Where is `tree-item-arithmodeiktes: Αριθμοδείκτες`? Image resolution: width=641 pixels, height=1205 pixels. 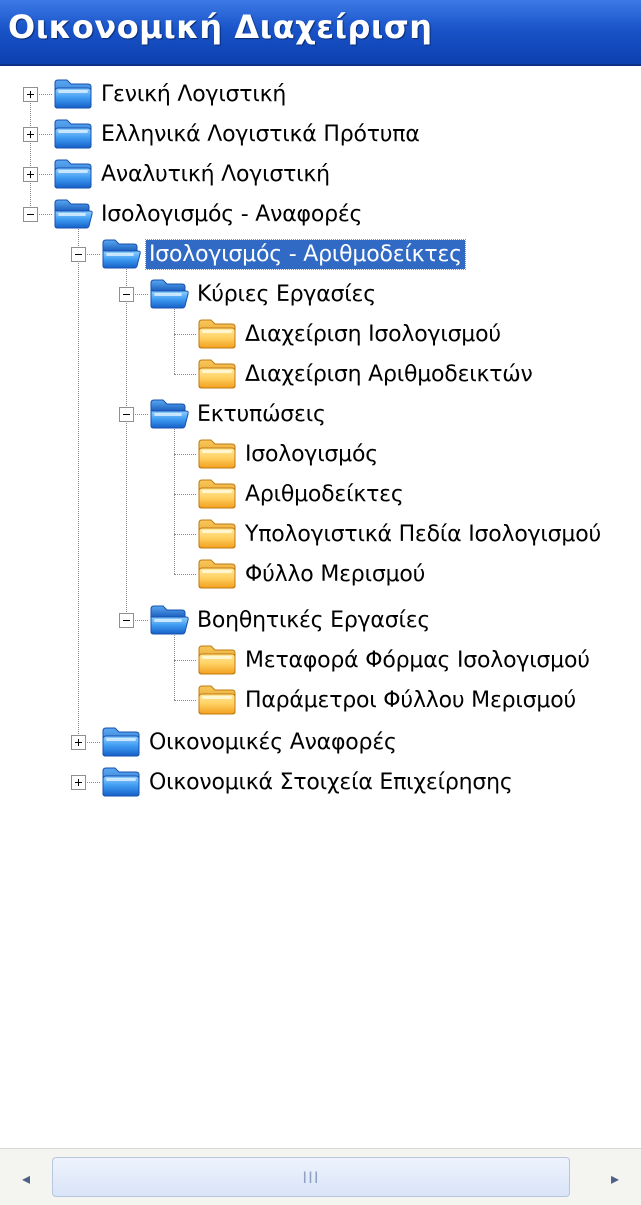 tree-item-arithmodeiktes: Αριθμοδείκτες is located at coordinates (301, 494).